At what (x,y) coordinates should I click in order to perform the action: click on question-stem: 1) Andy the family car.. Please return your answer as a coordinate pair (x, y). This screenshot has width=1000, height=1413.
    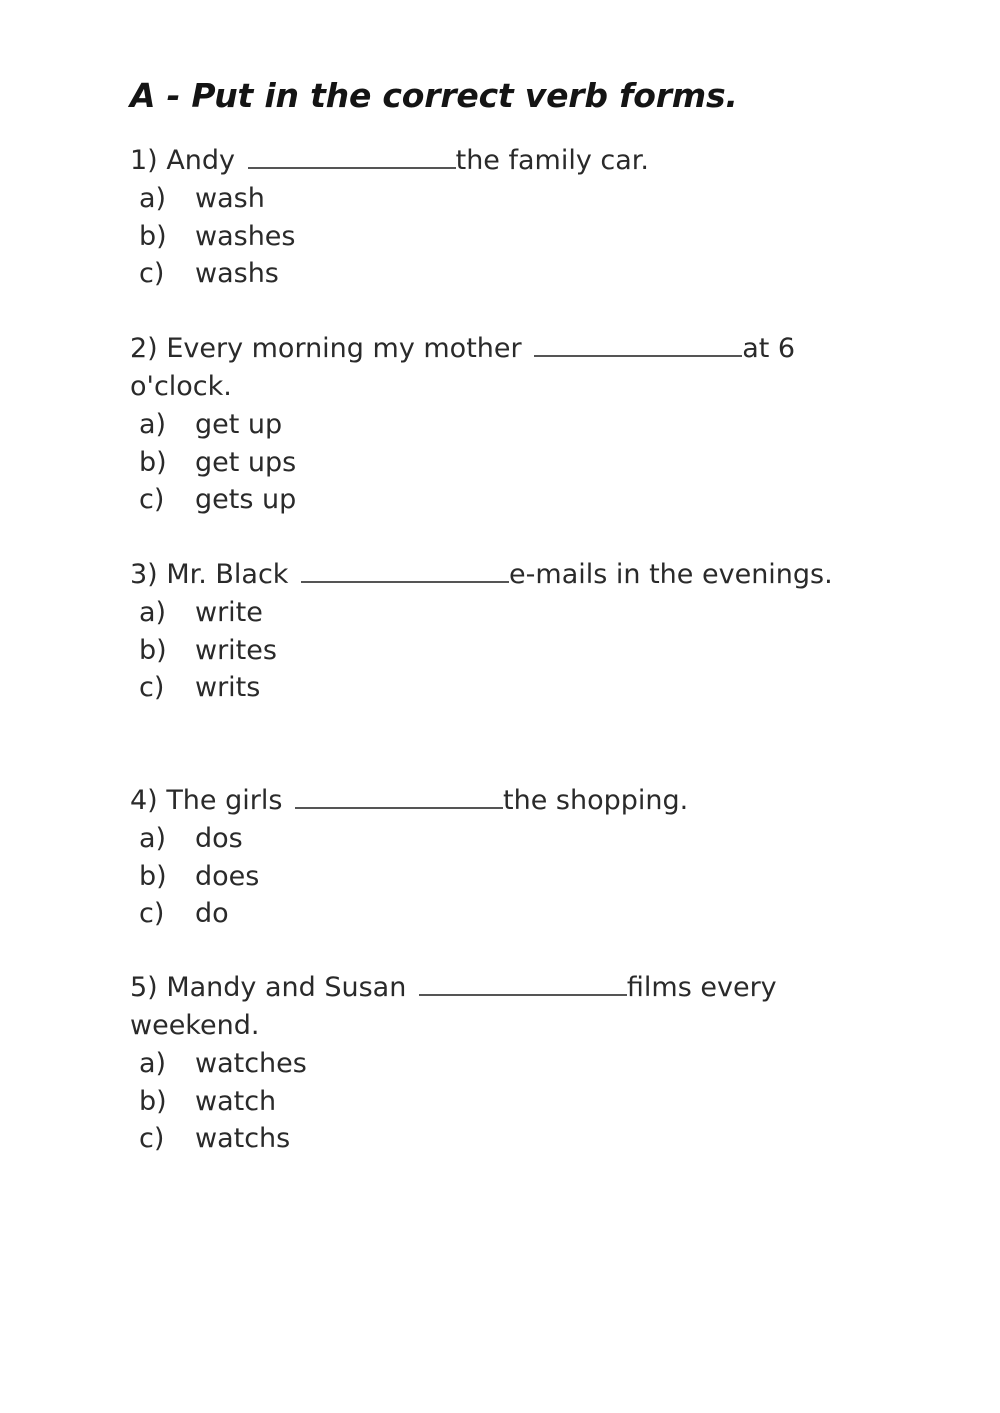
    Looking at the image, I should click on (510, 161).